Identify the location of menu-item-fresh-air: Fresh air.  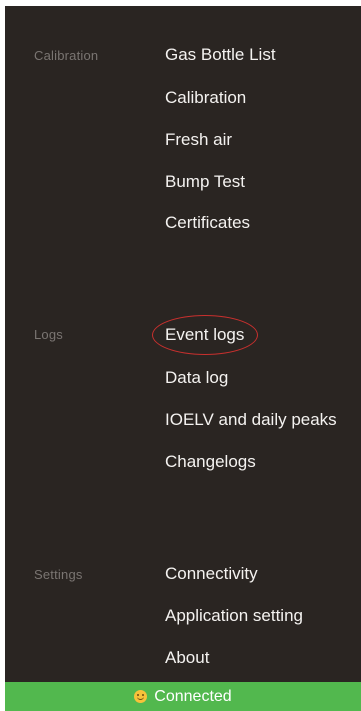
(198, 140).